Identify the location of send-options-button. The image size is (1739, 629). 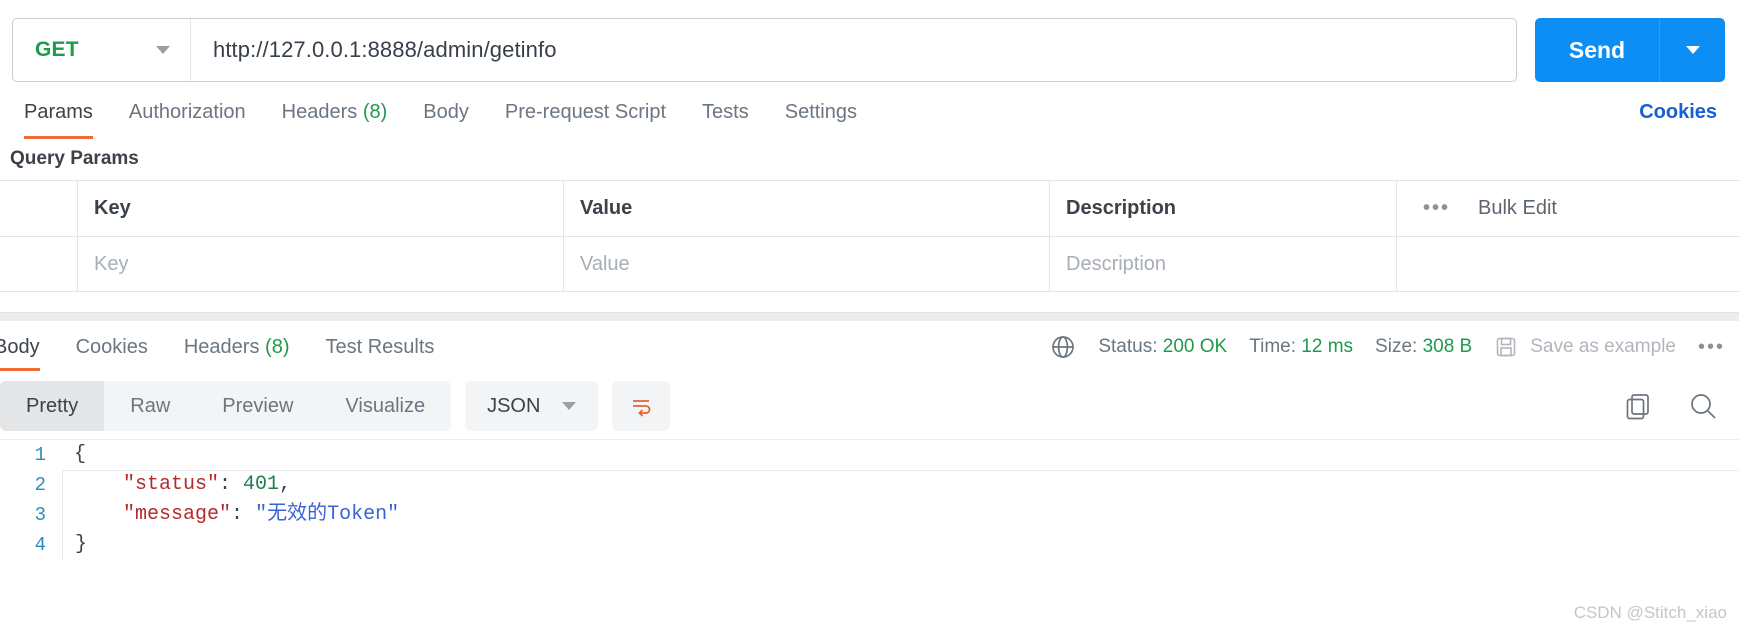
(1692, 50).